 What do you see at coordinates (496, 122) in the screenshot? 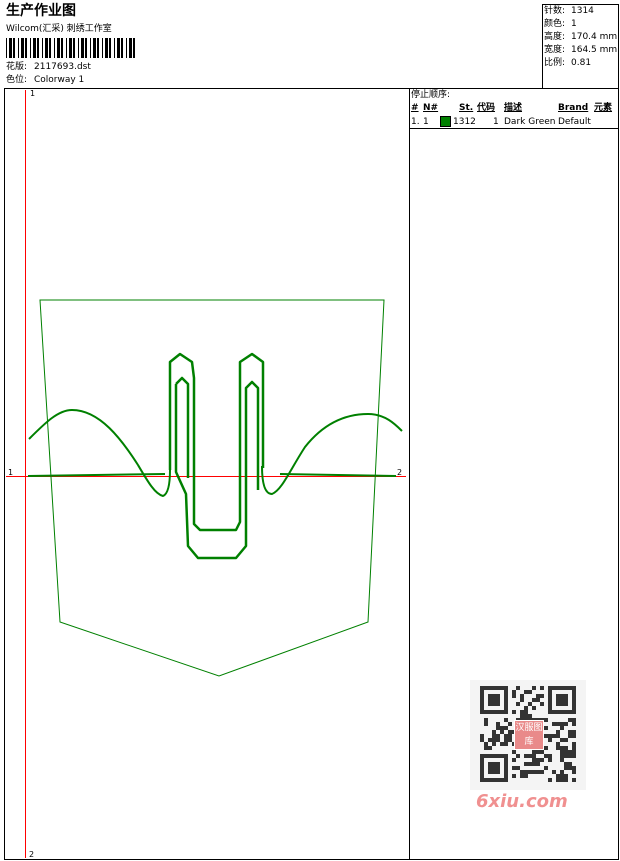
I see `row-code: 1` at bounding box center [496, 122].